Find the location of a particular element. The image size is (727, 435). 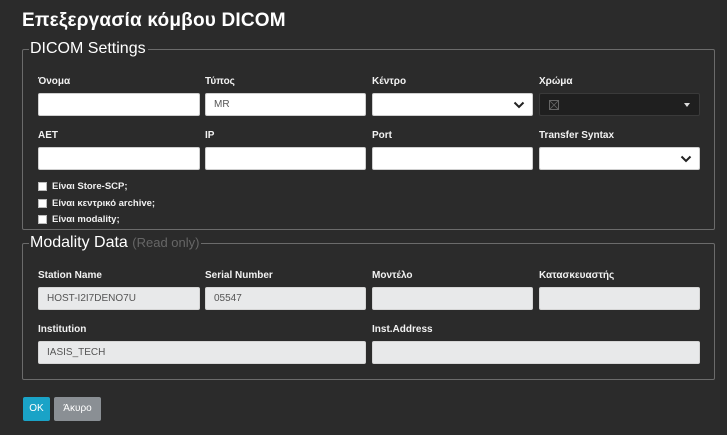

institution-field is located at coordinates (202, 352).